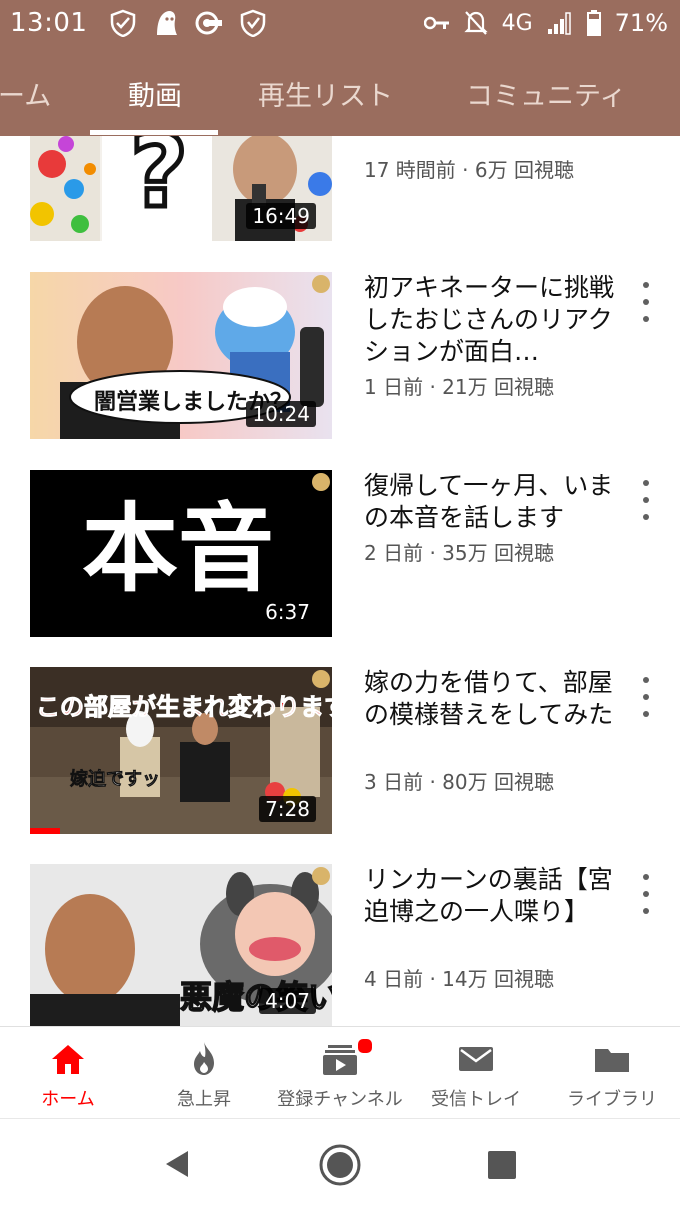  What do you see at coordinates (546, 93) in the screenshot?
I see `tab-community: コミュニティ` at bounding box center [546, 93].